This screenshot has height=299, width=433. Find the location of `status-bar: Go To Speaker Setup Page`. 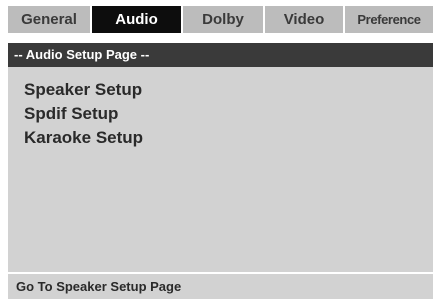

status-bar: Go To Speaker Setup Page is located at coordinates (220, 286).